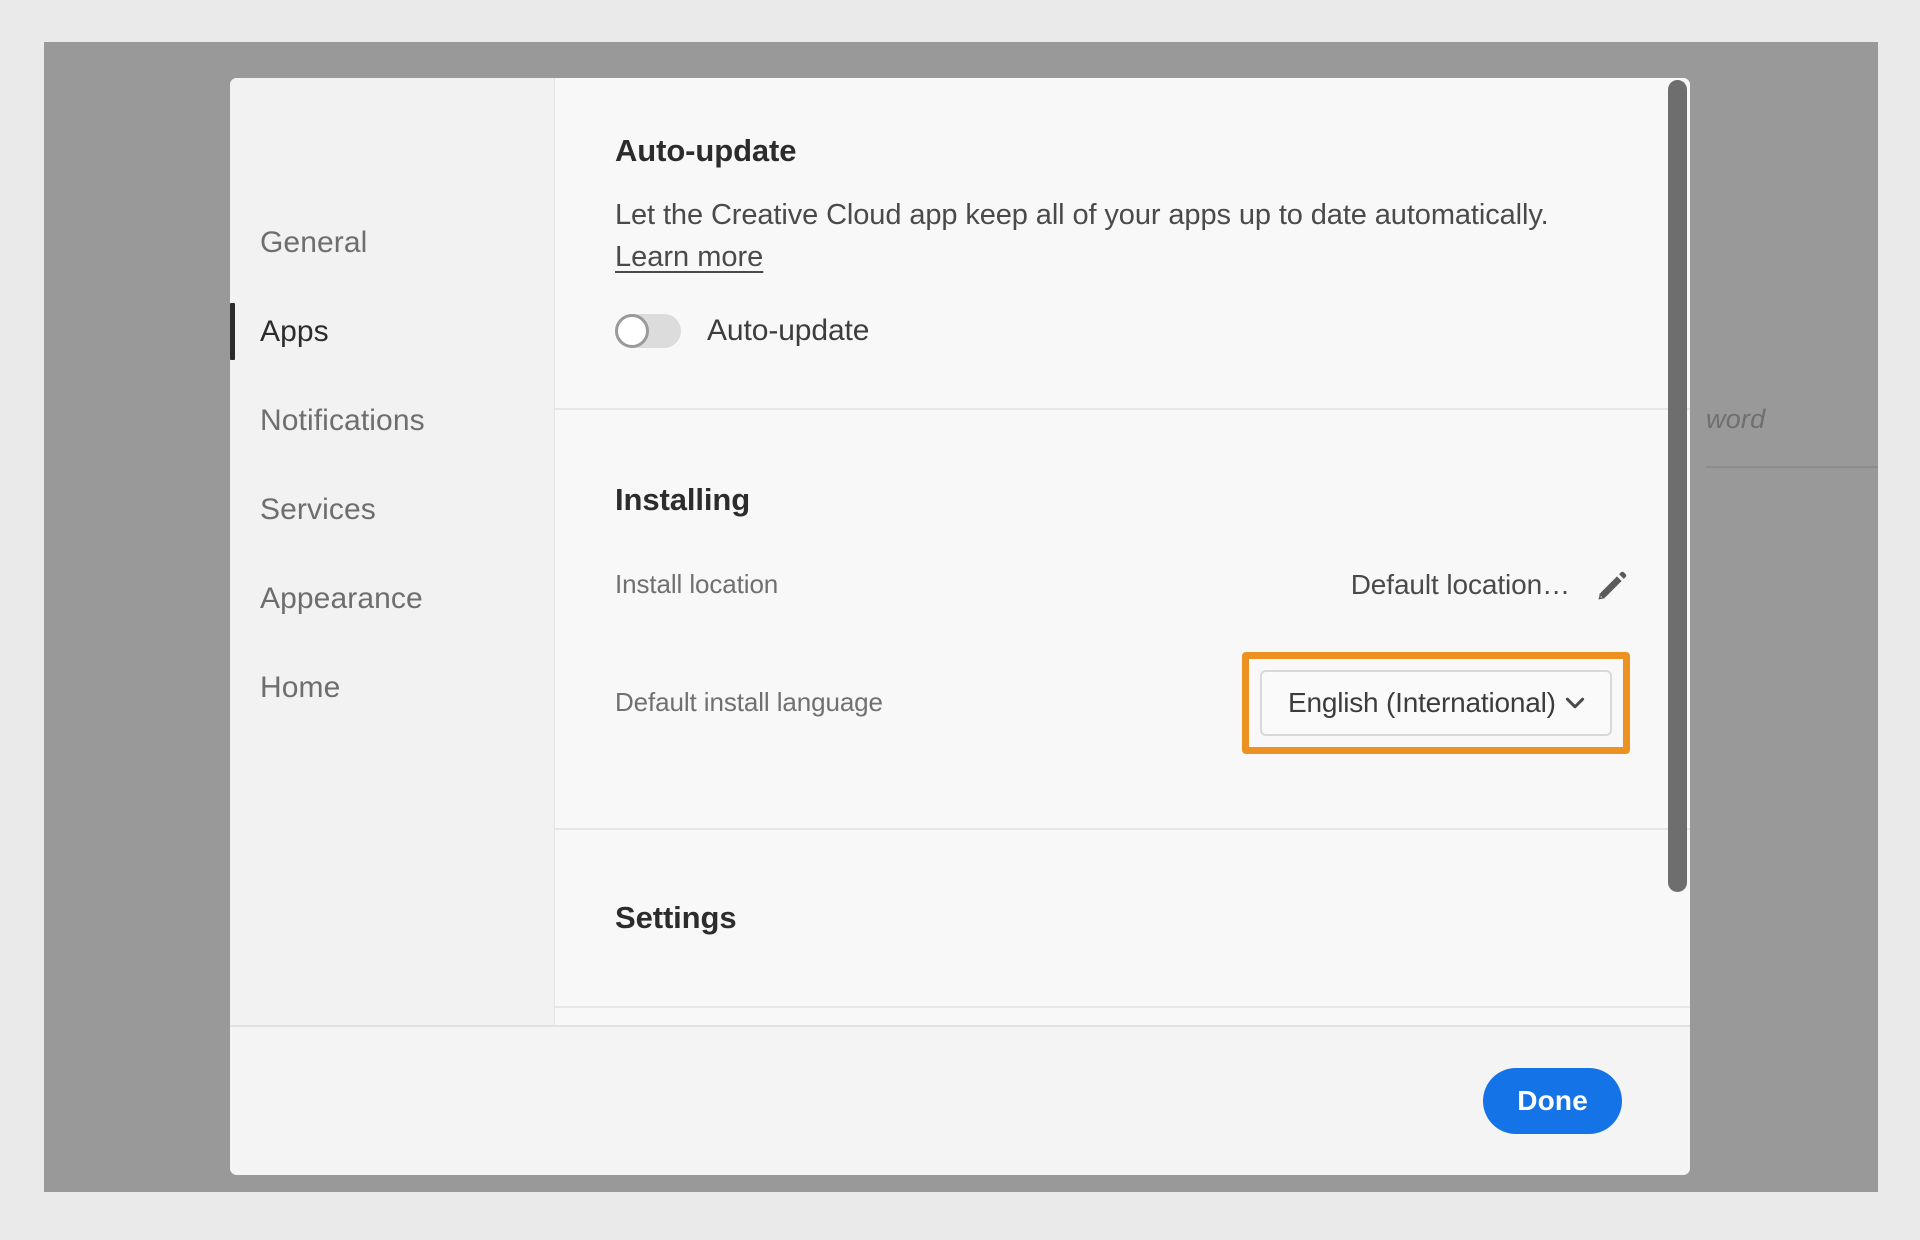  What do you see at coordinates (392, 509) in the screenshot?
I see `sidebar-item-services: Services` at bounding box center [392, 509].